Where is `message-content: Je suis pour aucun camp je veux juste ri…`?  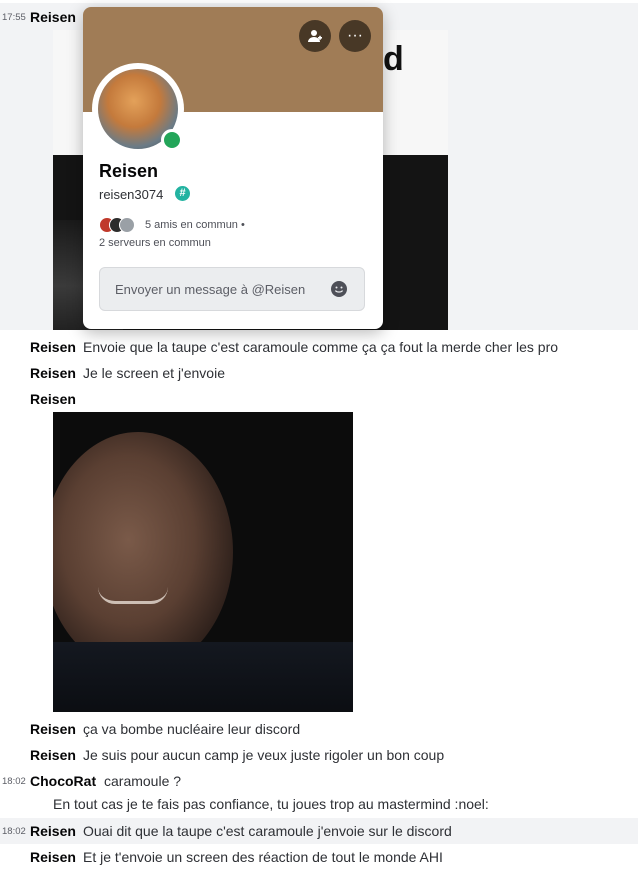
message-content: Je suis pour aucun camp je veux juste ri… is located at coordinates (264, 755).